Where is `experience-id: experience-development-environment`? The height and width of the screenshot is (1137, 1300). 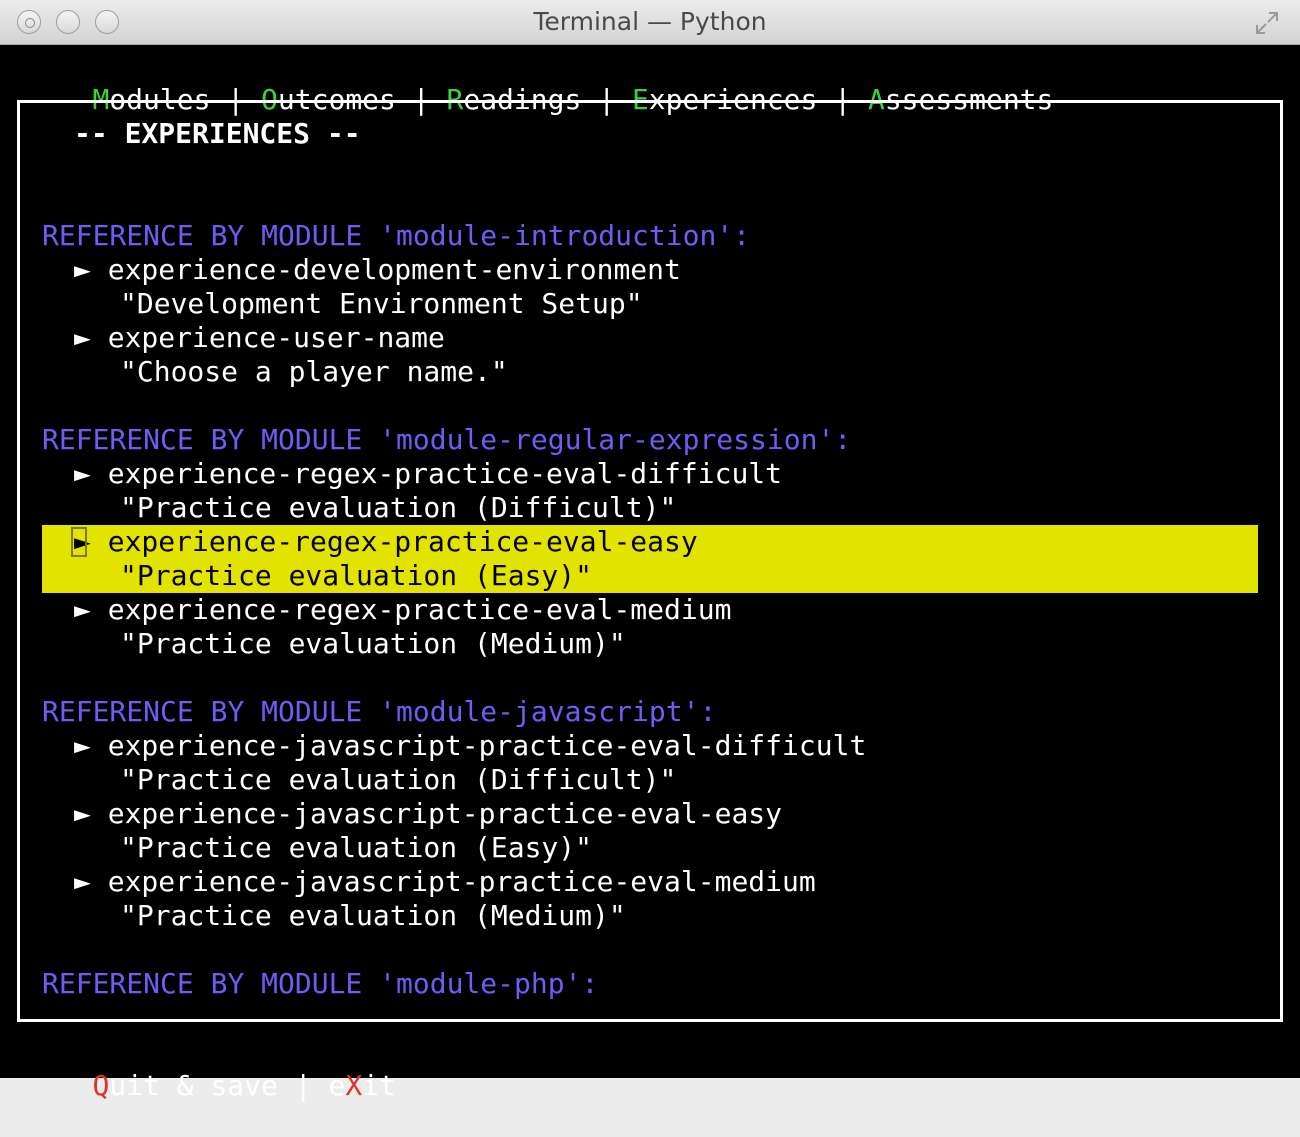
experience-id: experience-development-environment is located at coordinates (394, 269).